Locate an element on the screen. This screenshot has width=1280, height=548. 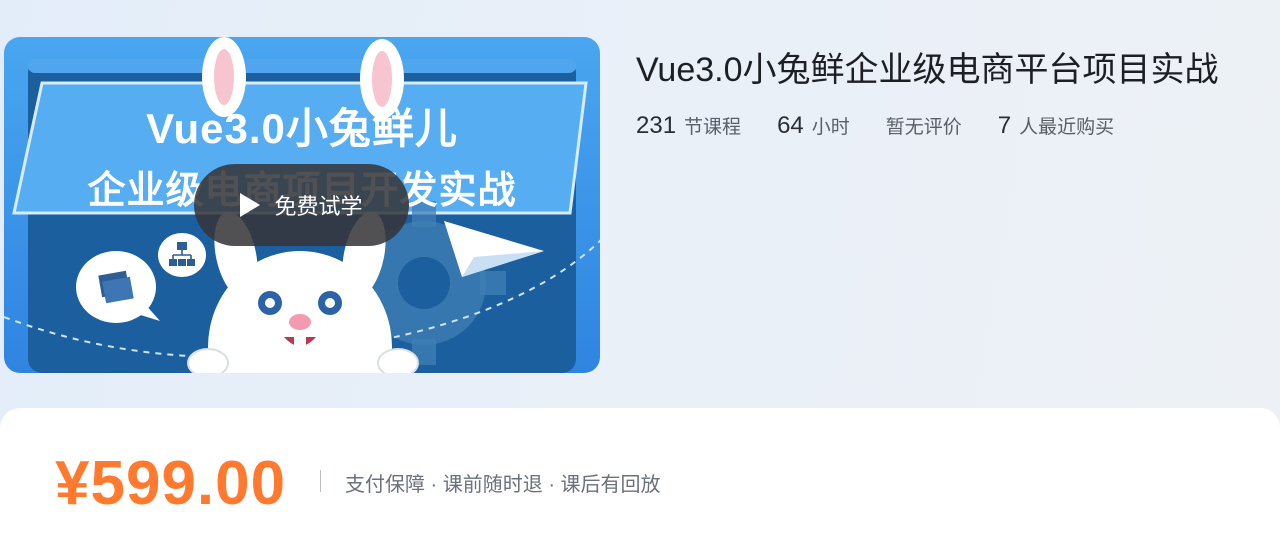
cover-title-line1: Vue3.0小兔鲜儿 is located at coordinates (302, 128).